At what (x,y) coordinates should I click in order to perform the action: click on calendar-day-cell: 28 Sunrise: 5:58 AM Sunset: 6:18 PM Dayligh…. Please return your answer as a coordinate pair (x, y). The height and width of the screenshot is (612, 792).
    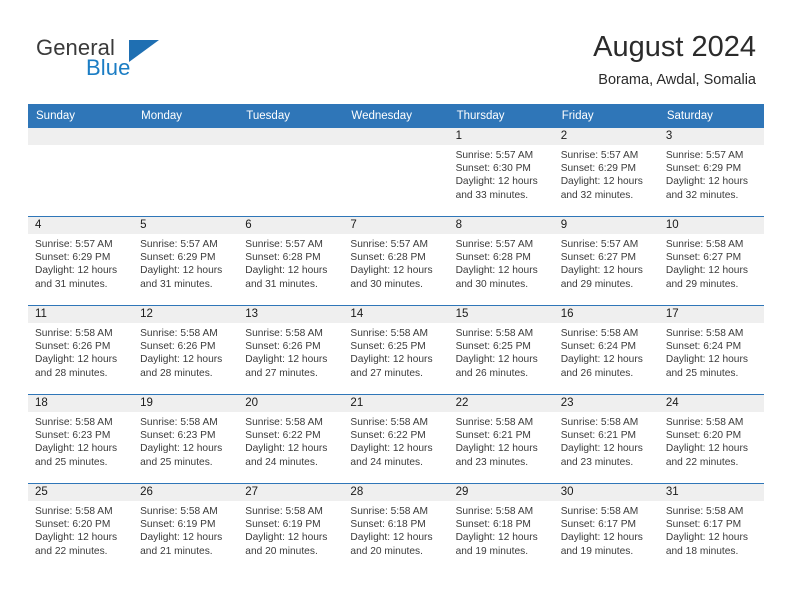
    Looking at the image, I should click on (396, 527).